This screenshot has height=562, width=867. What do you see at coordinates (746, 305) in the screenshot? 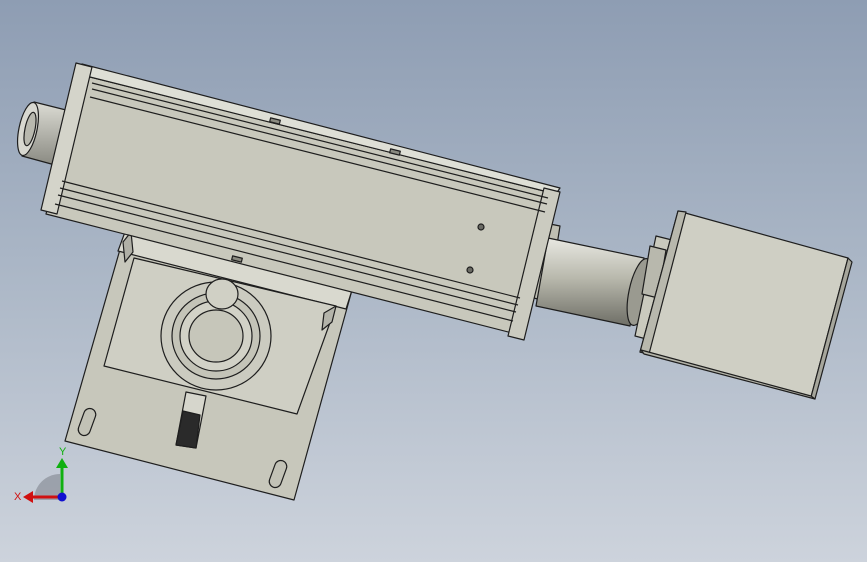
I see `motor-housing` at bounding box center [746, 305].